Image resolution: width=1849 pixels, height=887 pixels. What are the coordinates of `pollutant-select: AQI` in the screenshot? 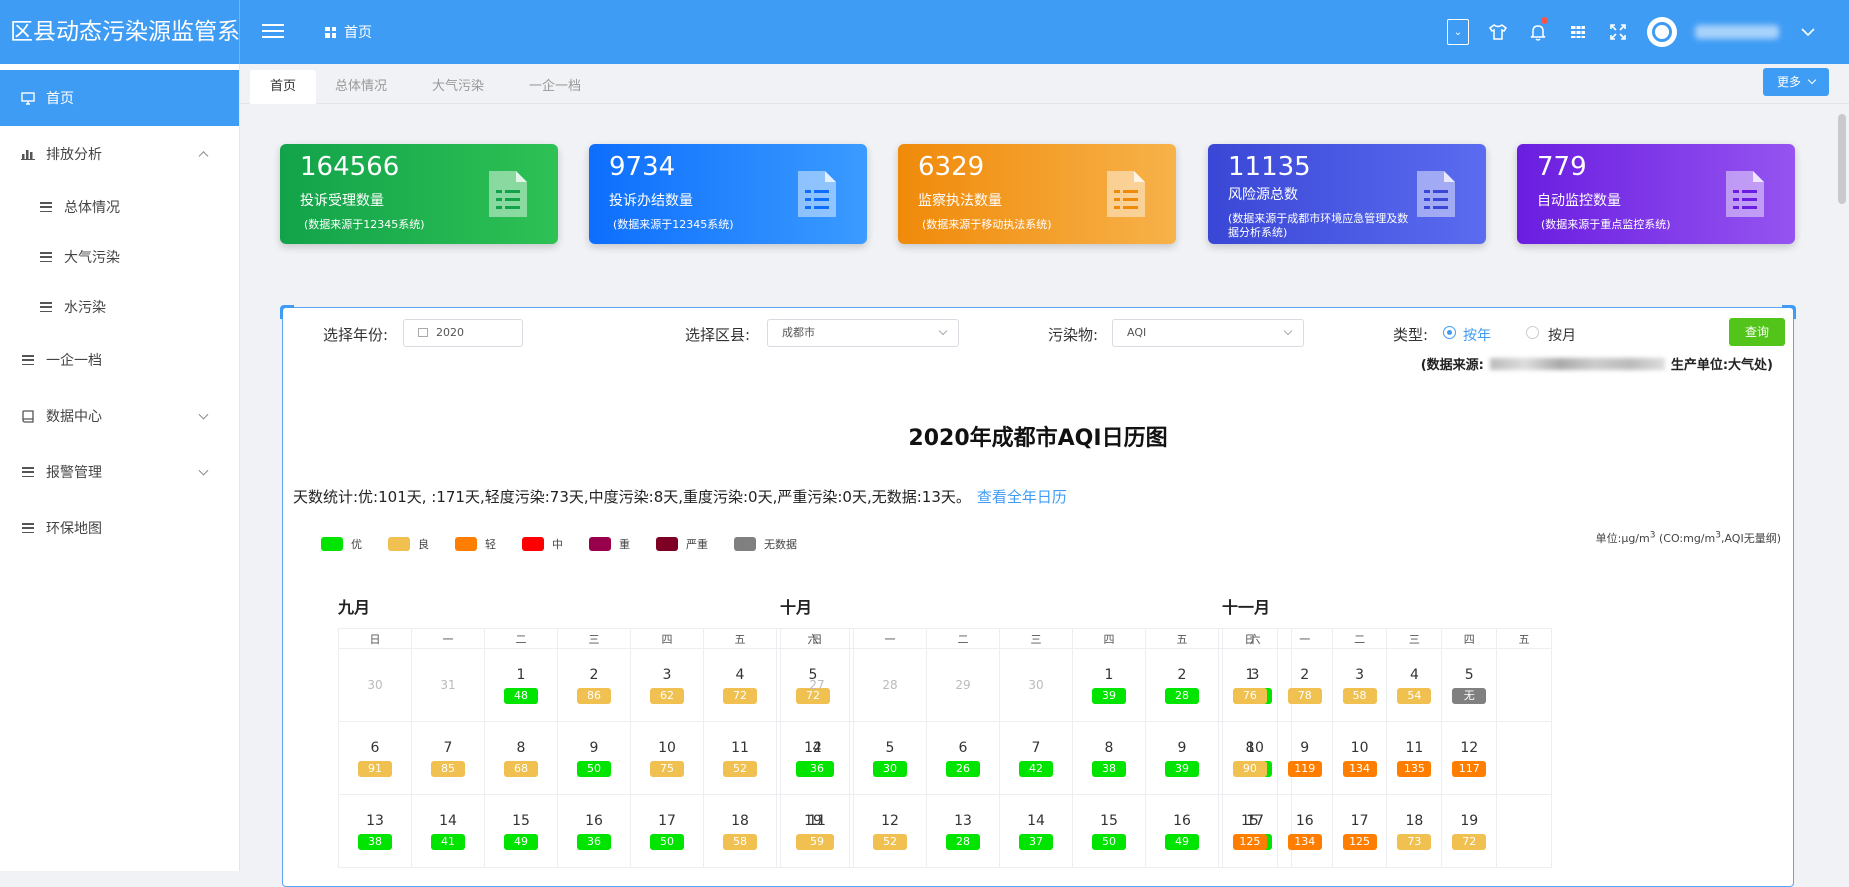 It's located at (1208, 333).